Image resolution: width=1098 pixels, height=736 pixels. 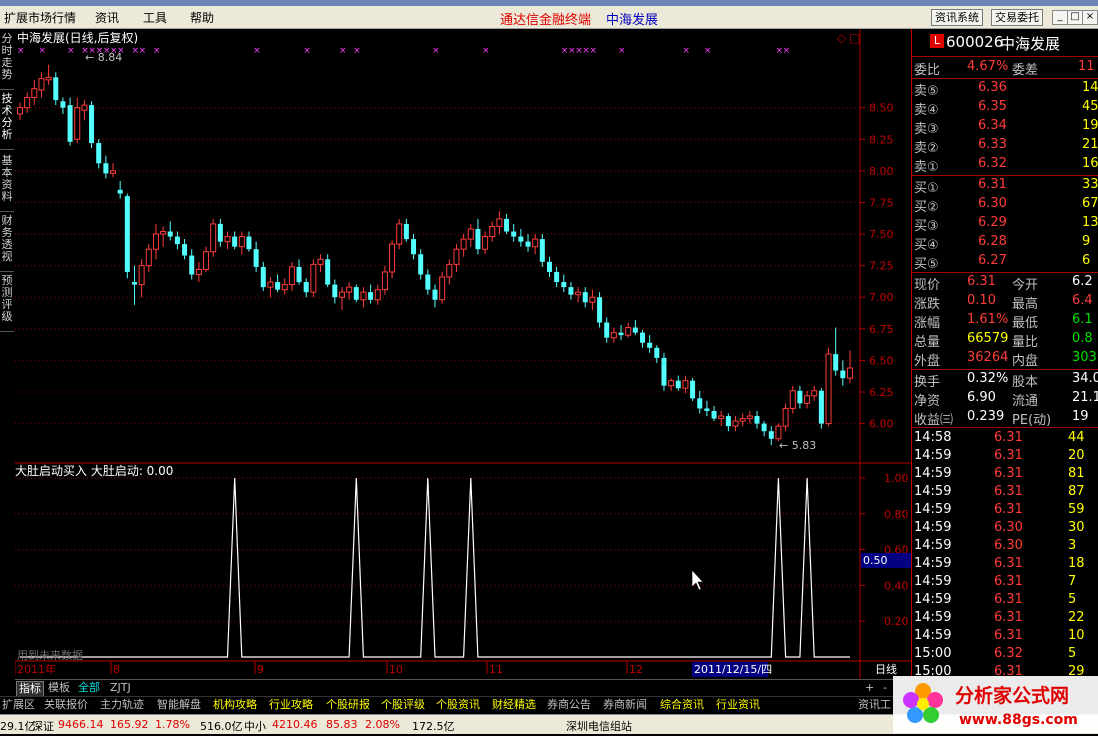 I want to click on func-tab: 主力轨迹, so click(x=122, y=705).